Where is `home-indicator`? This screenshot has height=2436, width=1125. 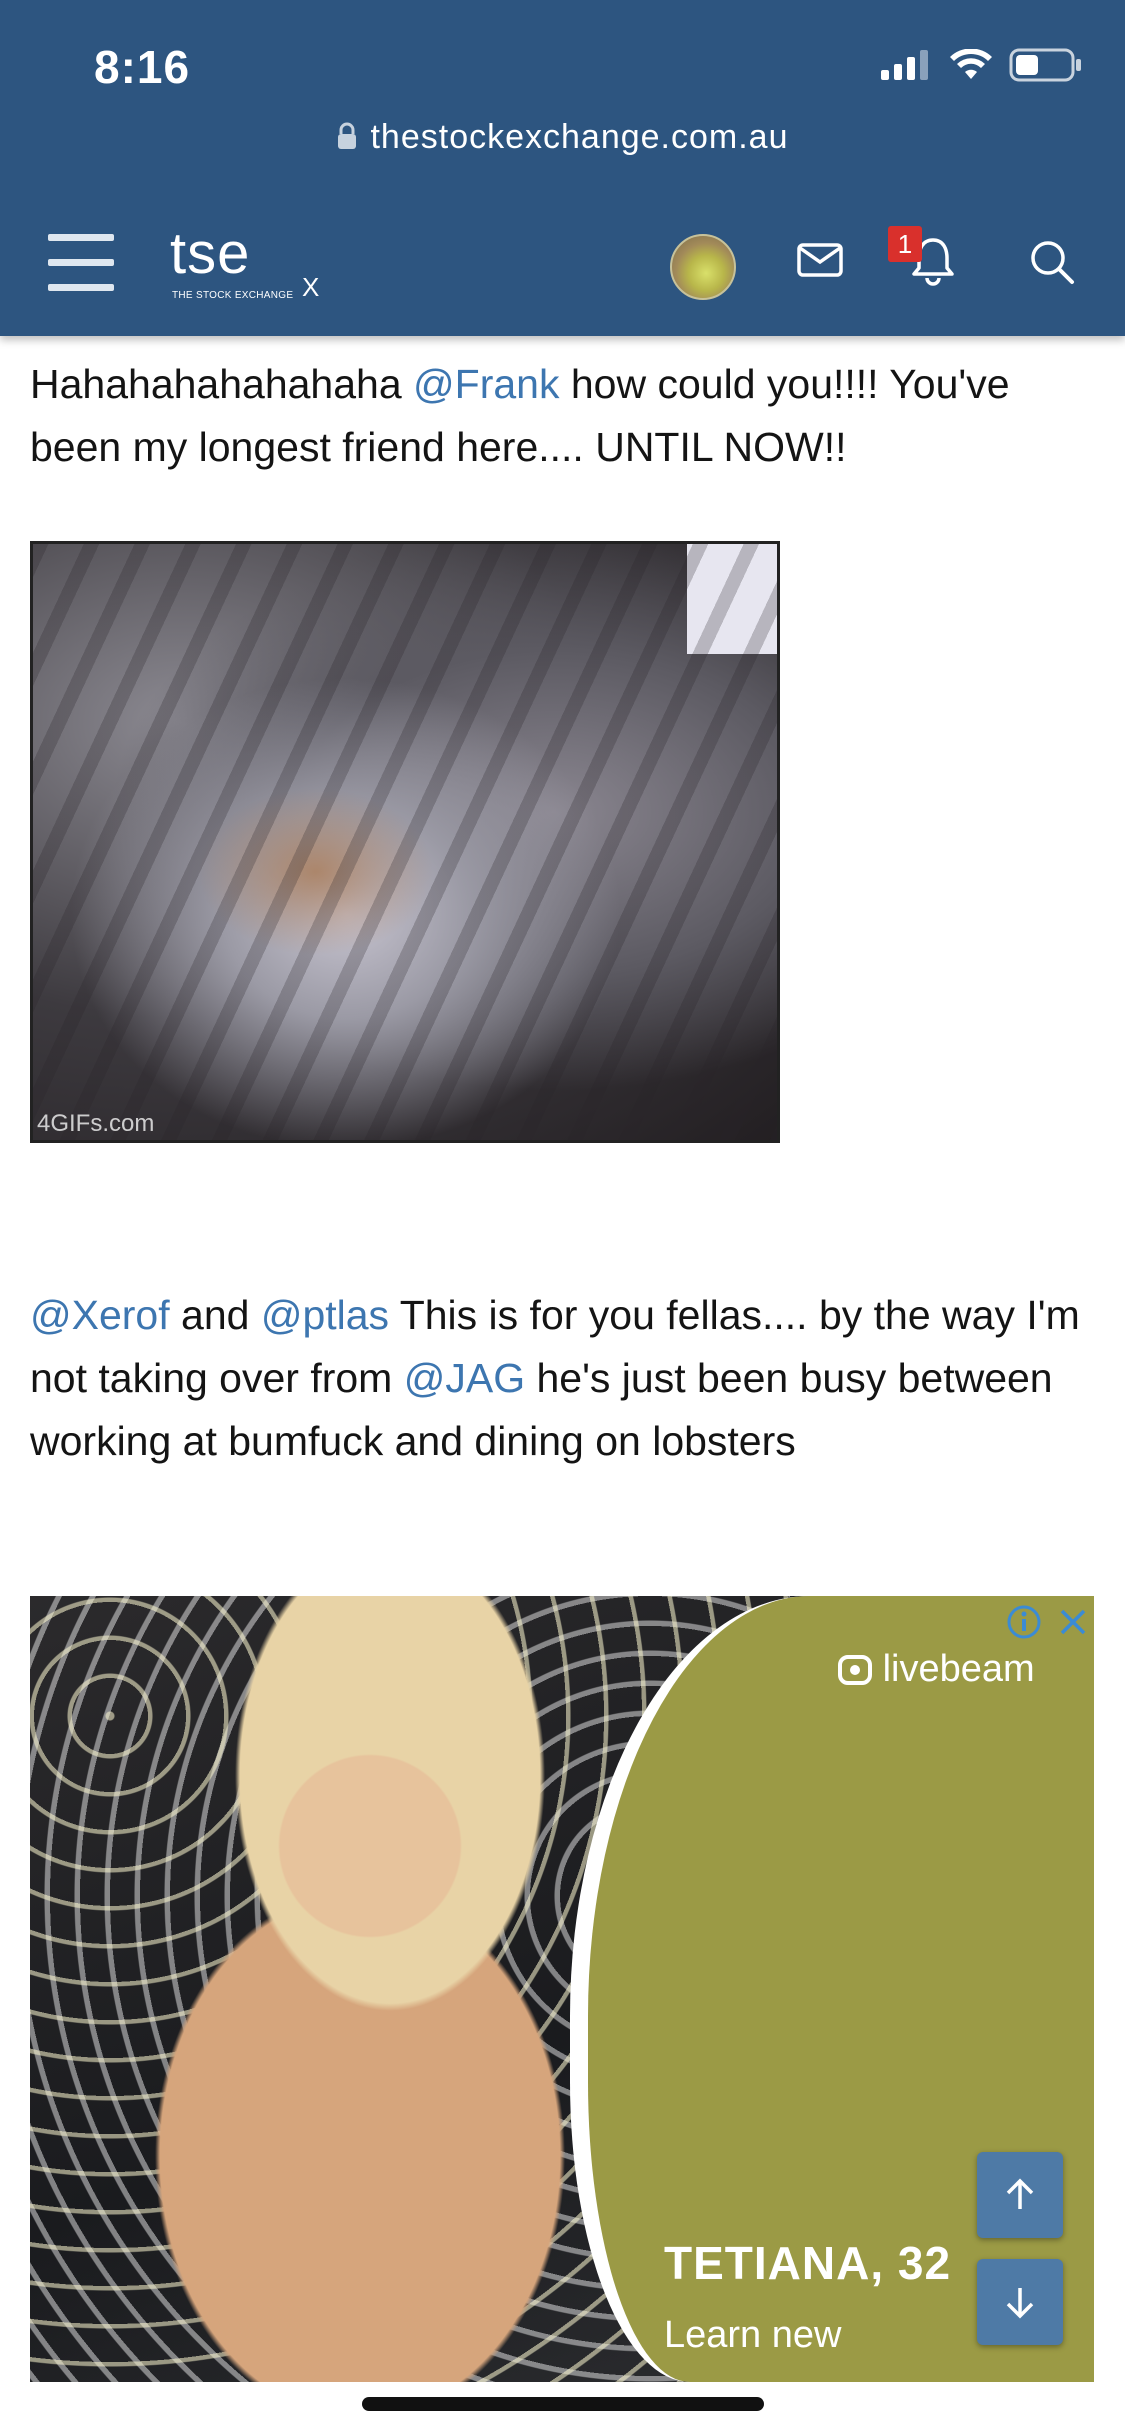
home-indicator is located at coordinates (563, 2404).